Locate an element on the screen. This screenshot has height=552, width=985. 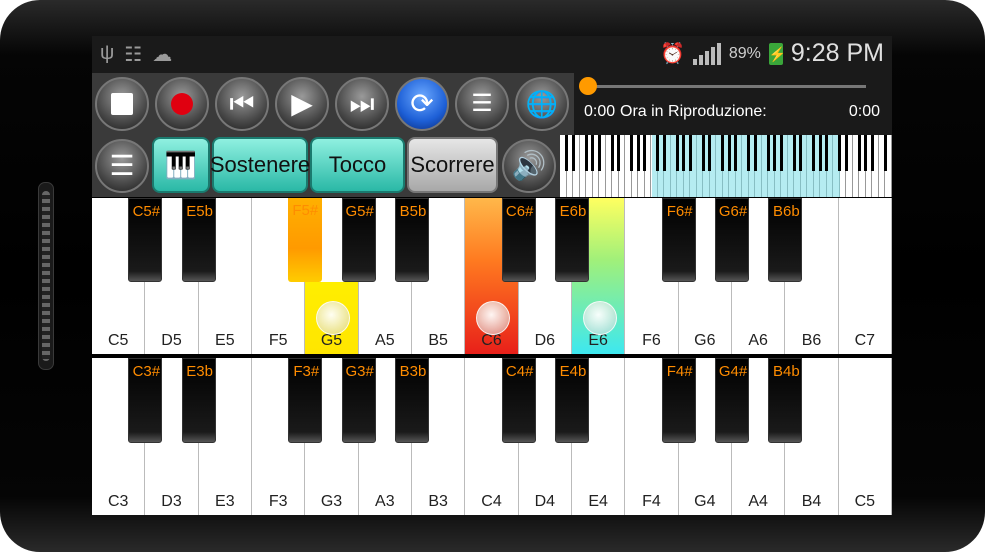
key-label: B6 is located at coordinates (811, 340).